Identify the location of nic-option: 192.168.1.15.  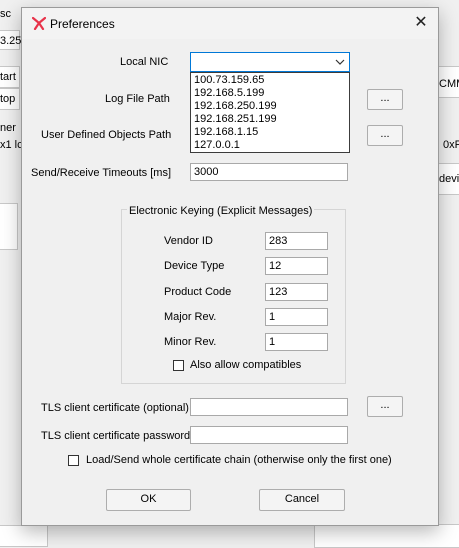
(270, 132).